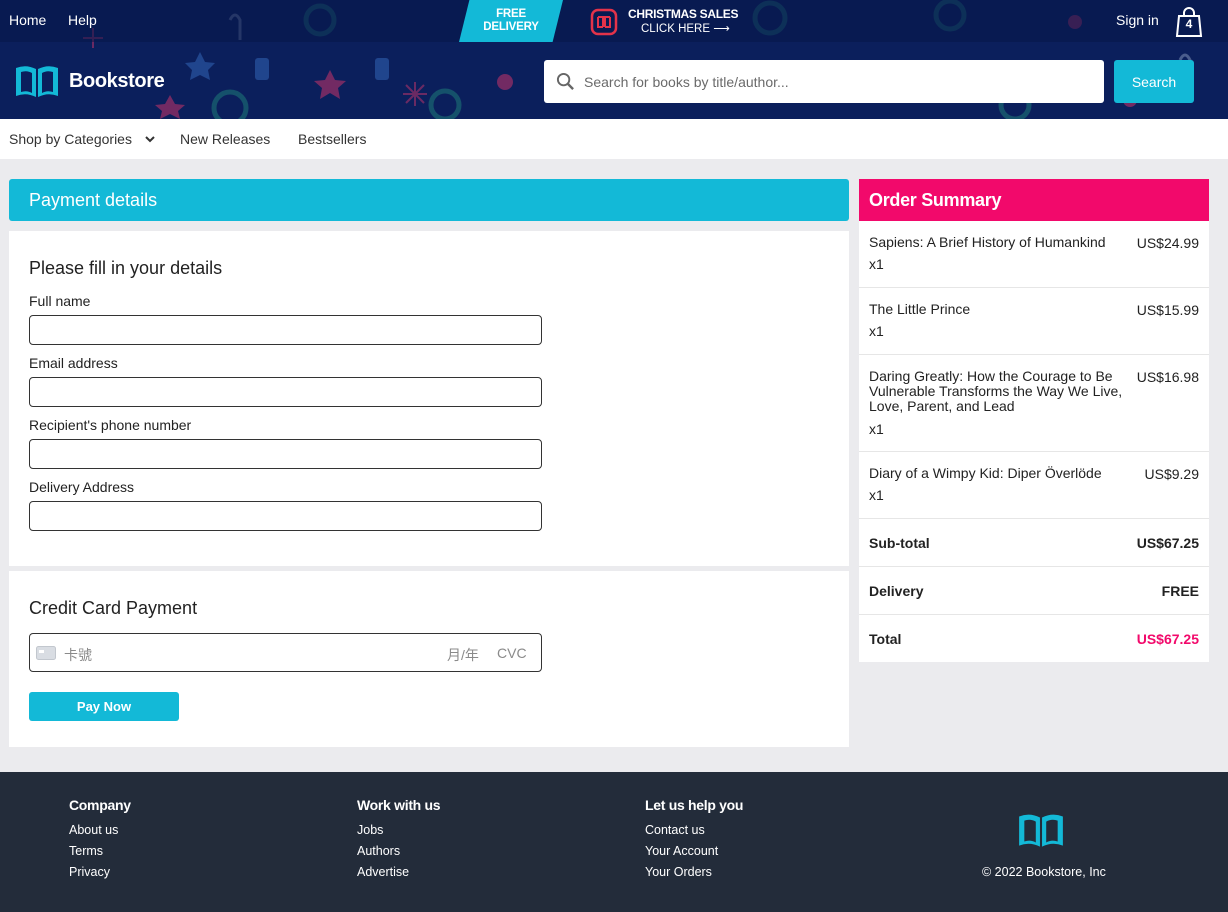  Describe the element at coordinates (429, 200) in the screenshot. I see `payment-details-header: Payment details` at that location.